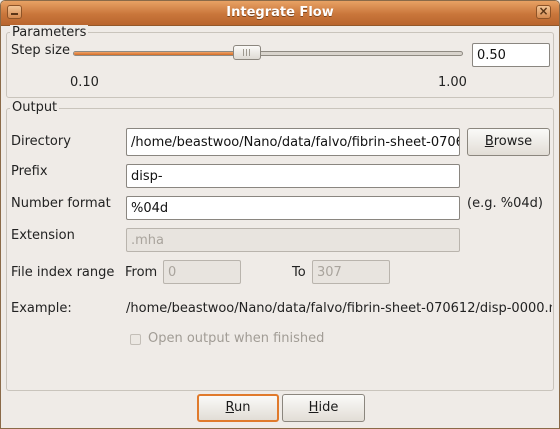  I want to click on number-format-input: %04d, so click(293, 208).